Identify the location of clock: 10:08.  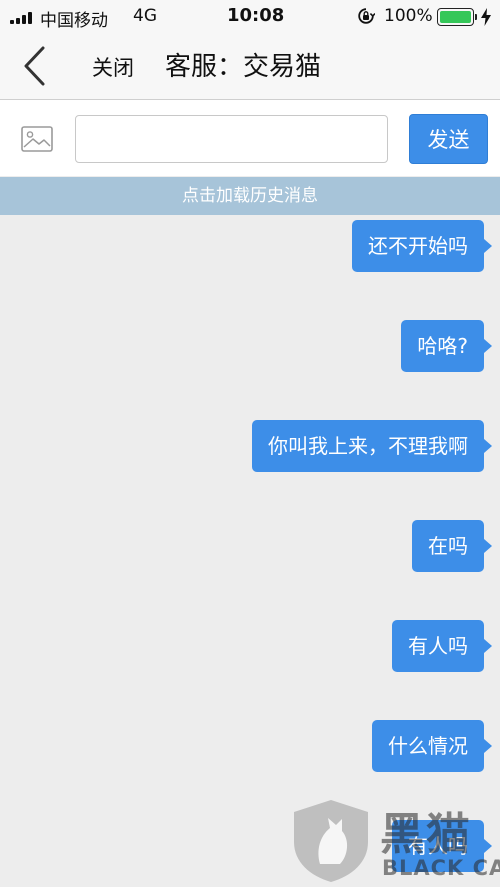
(256, 15).